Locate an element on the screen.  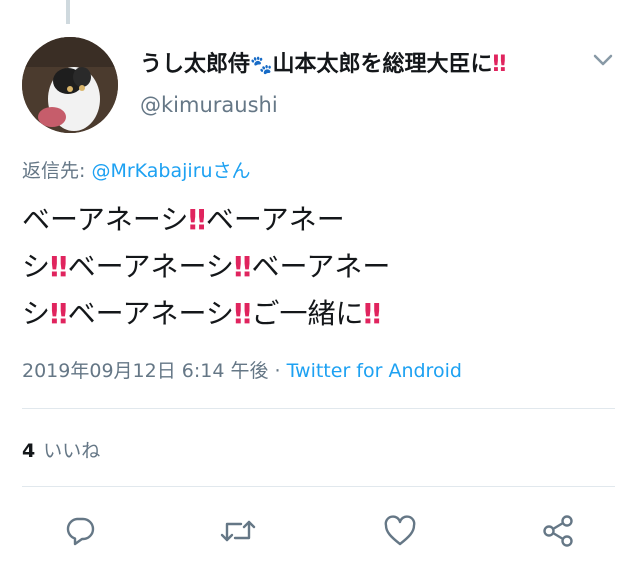
retweet-button is located at coordinates (238, 531).